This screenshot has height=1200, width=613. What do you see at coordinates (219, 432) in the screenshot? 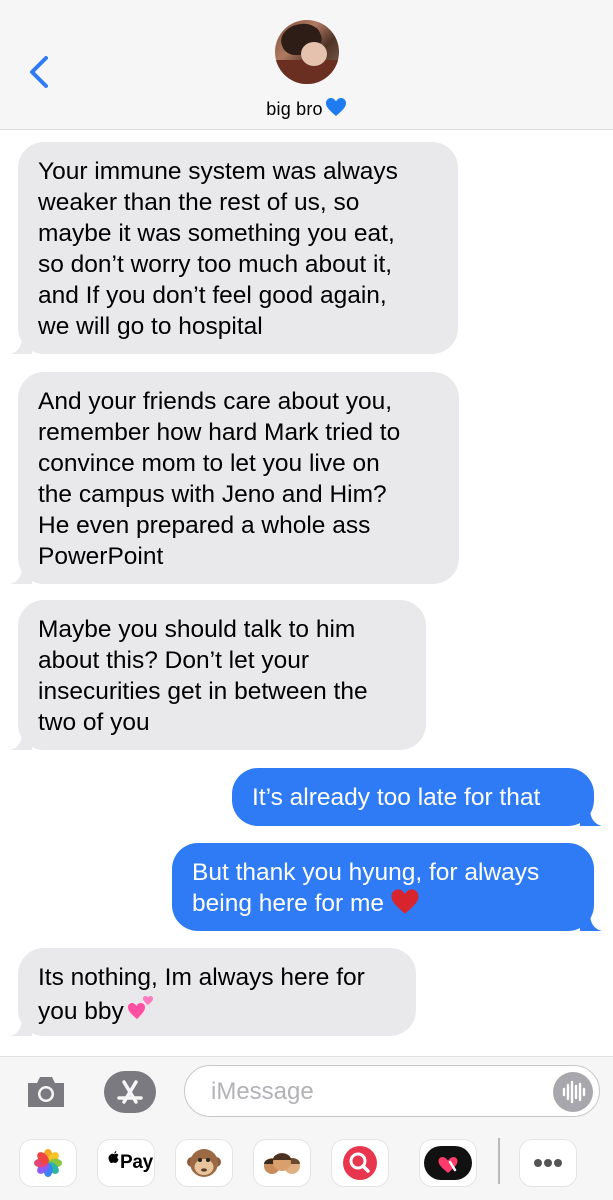
I see `message-text-line: remember how hard Mark tried to` at bounding box center [219, 432].